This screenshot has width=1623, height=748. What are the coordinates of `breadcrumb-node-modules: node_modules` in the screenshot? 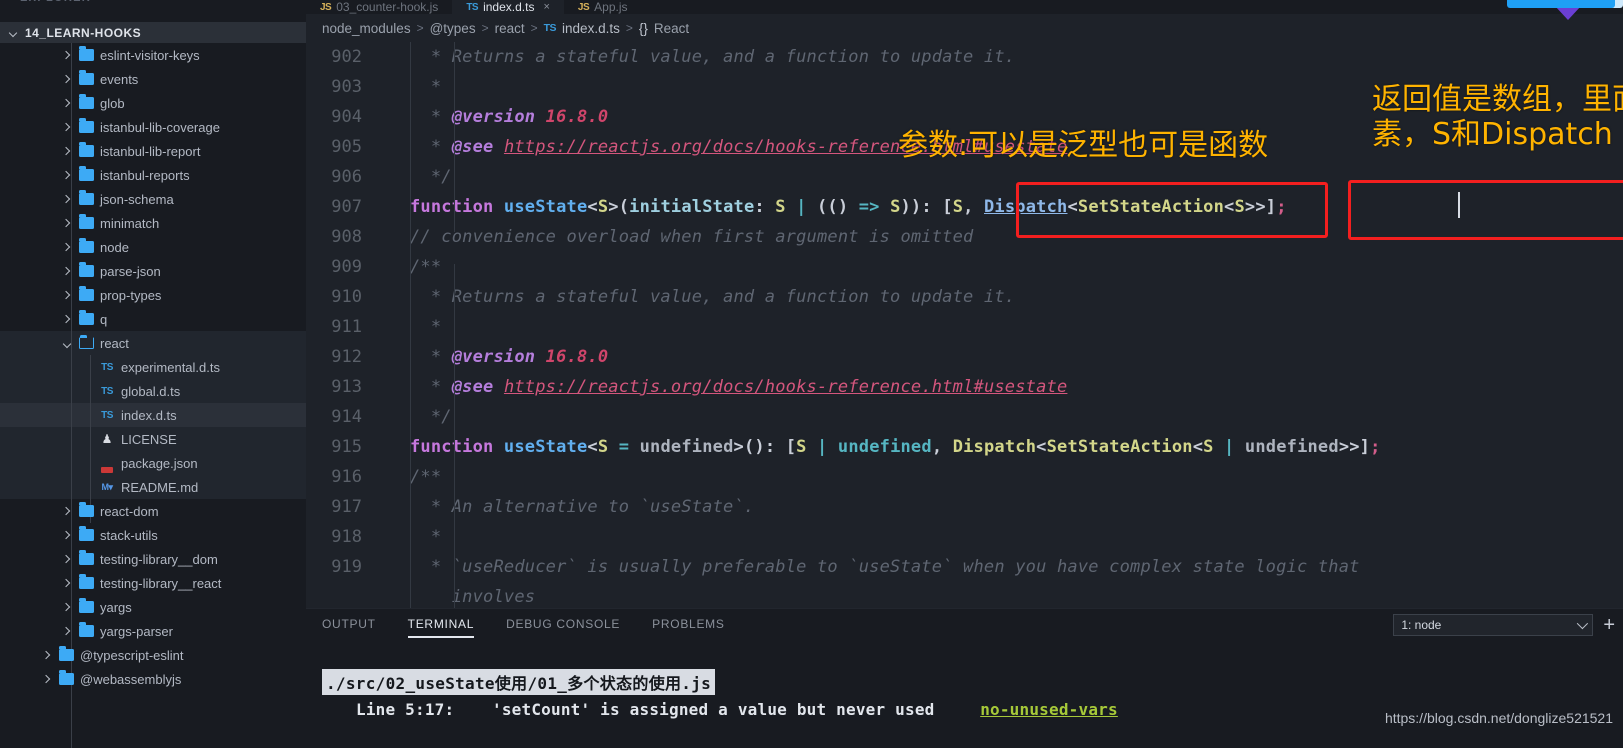 It's located at (366, 28).